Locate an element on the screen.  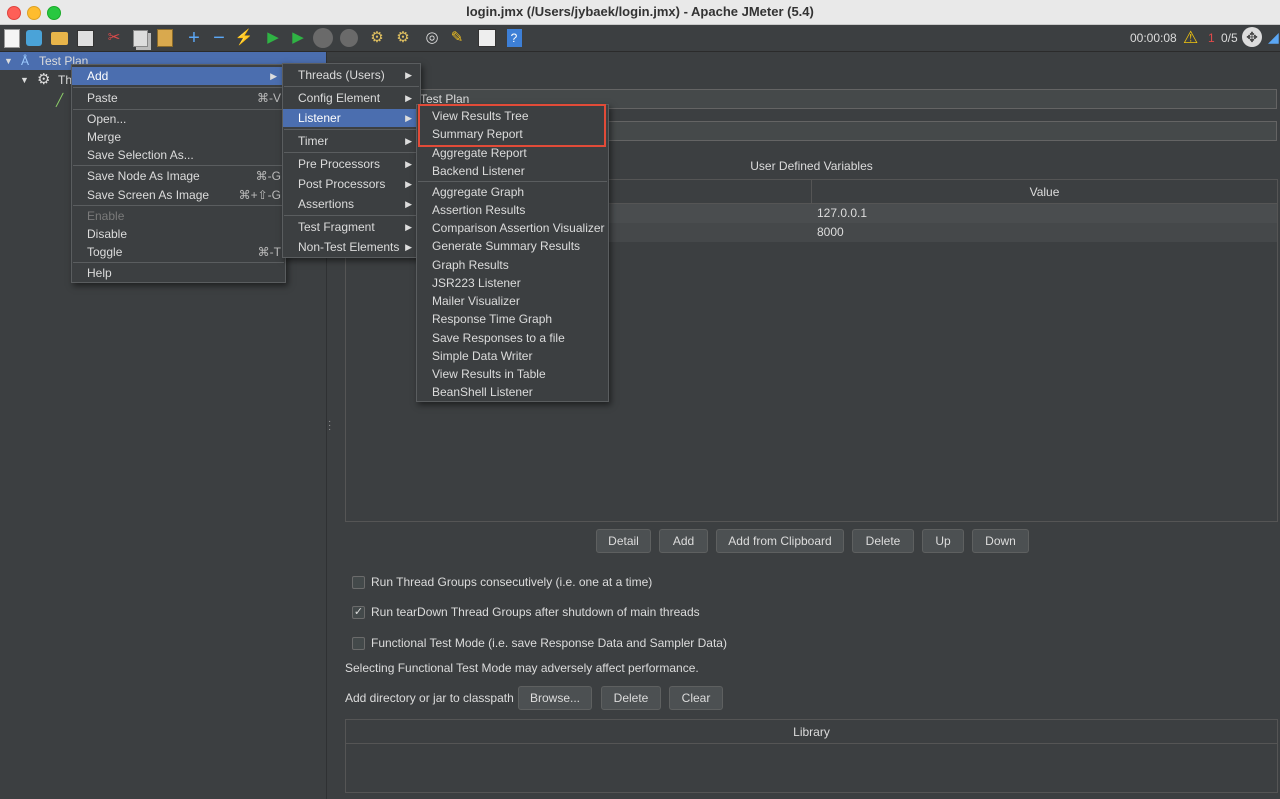
menu-item-save-responses: Save Responses to a file is located at coordinates (512, 338).